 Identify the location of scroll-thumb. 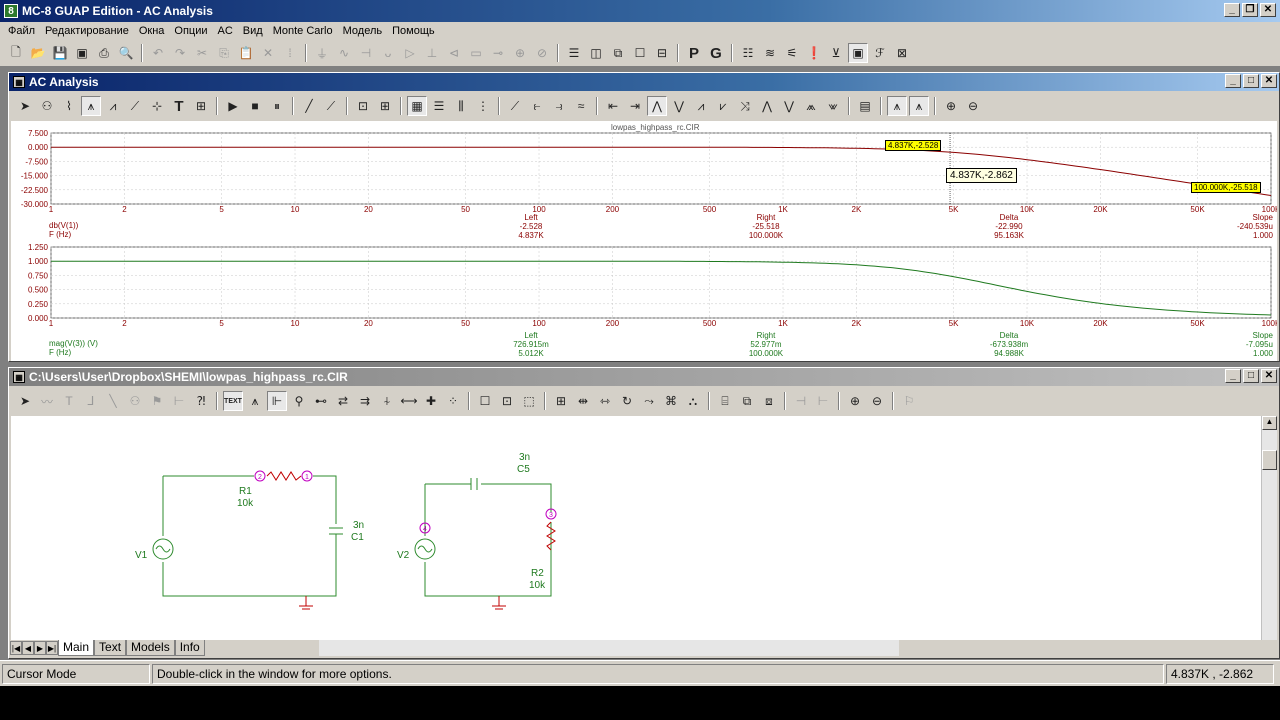
(1269, 460).